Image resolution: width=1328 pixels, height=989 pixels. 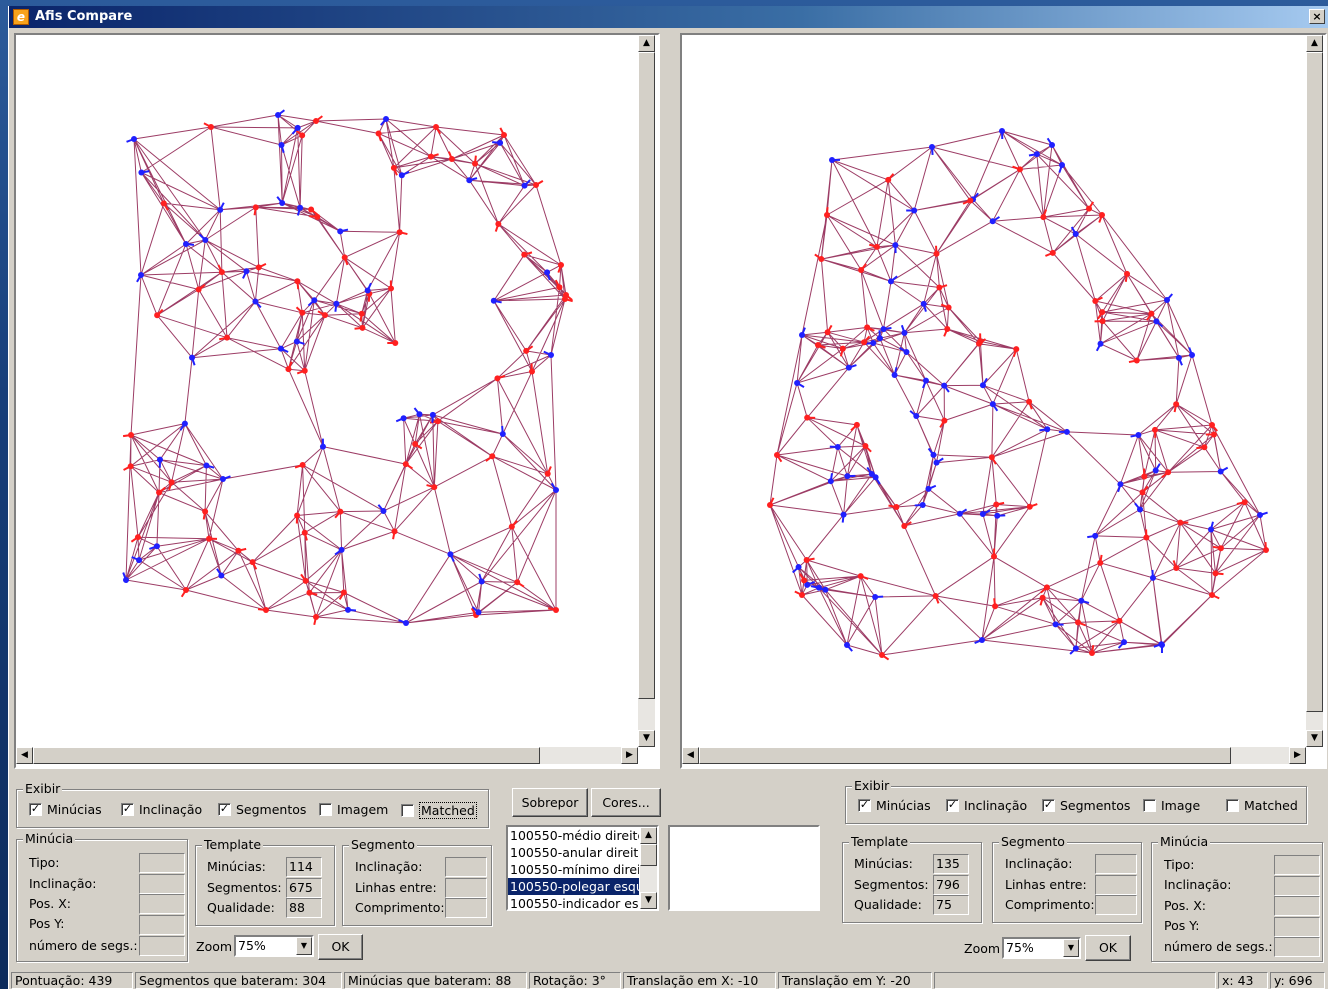 I want to click on list-scrollbar: ▲ ▼, so click(x=648, y=868).